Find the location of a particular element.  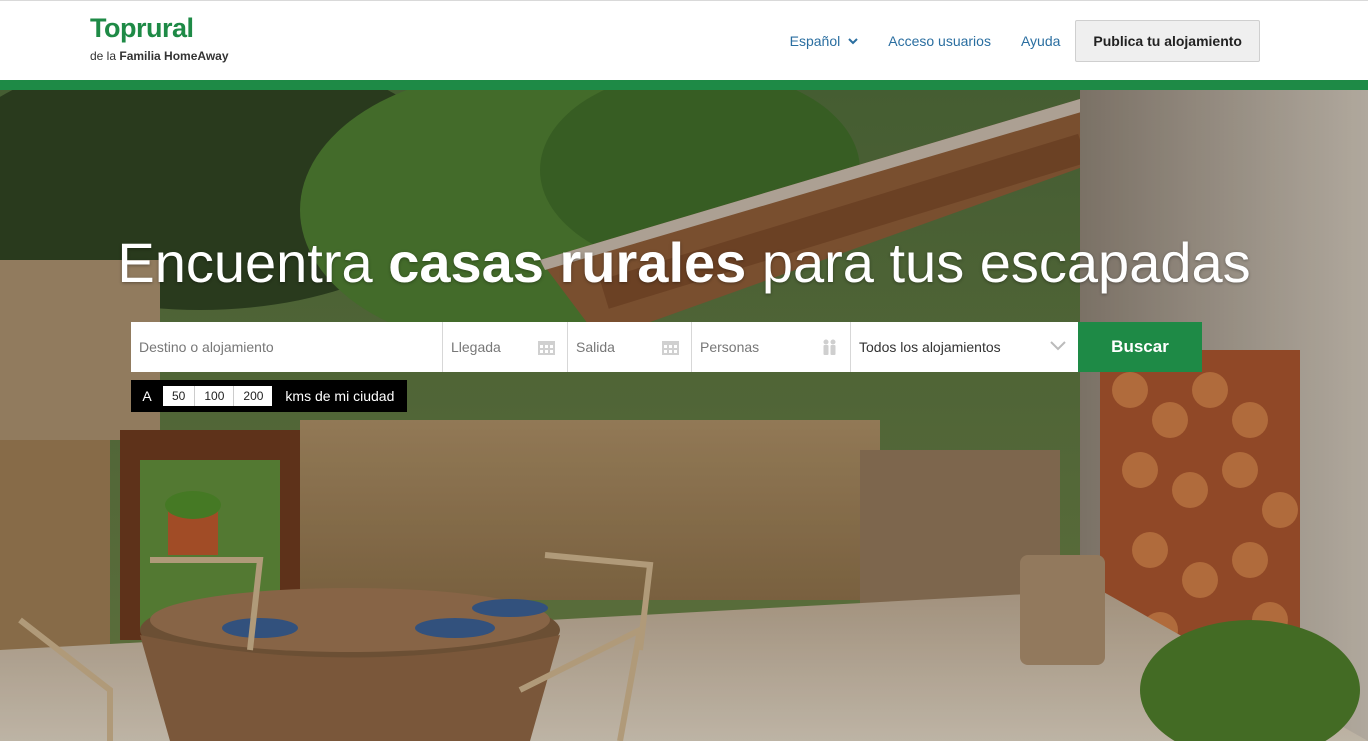

people-field is located at coordinates (771, 347).